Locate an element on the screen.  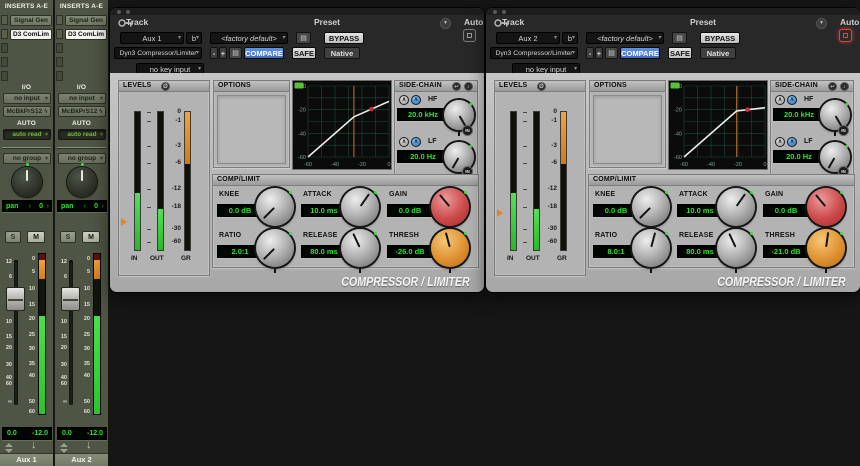
knee-knob is located at coordinates (651, 210).